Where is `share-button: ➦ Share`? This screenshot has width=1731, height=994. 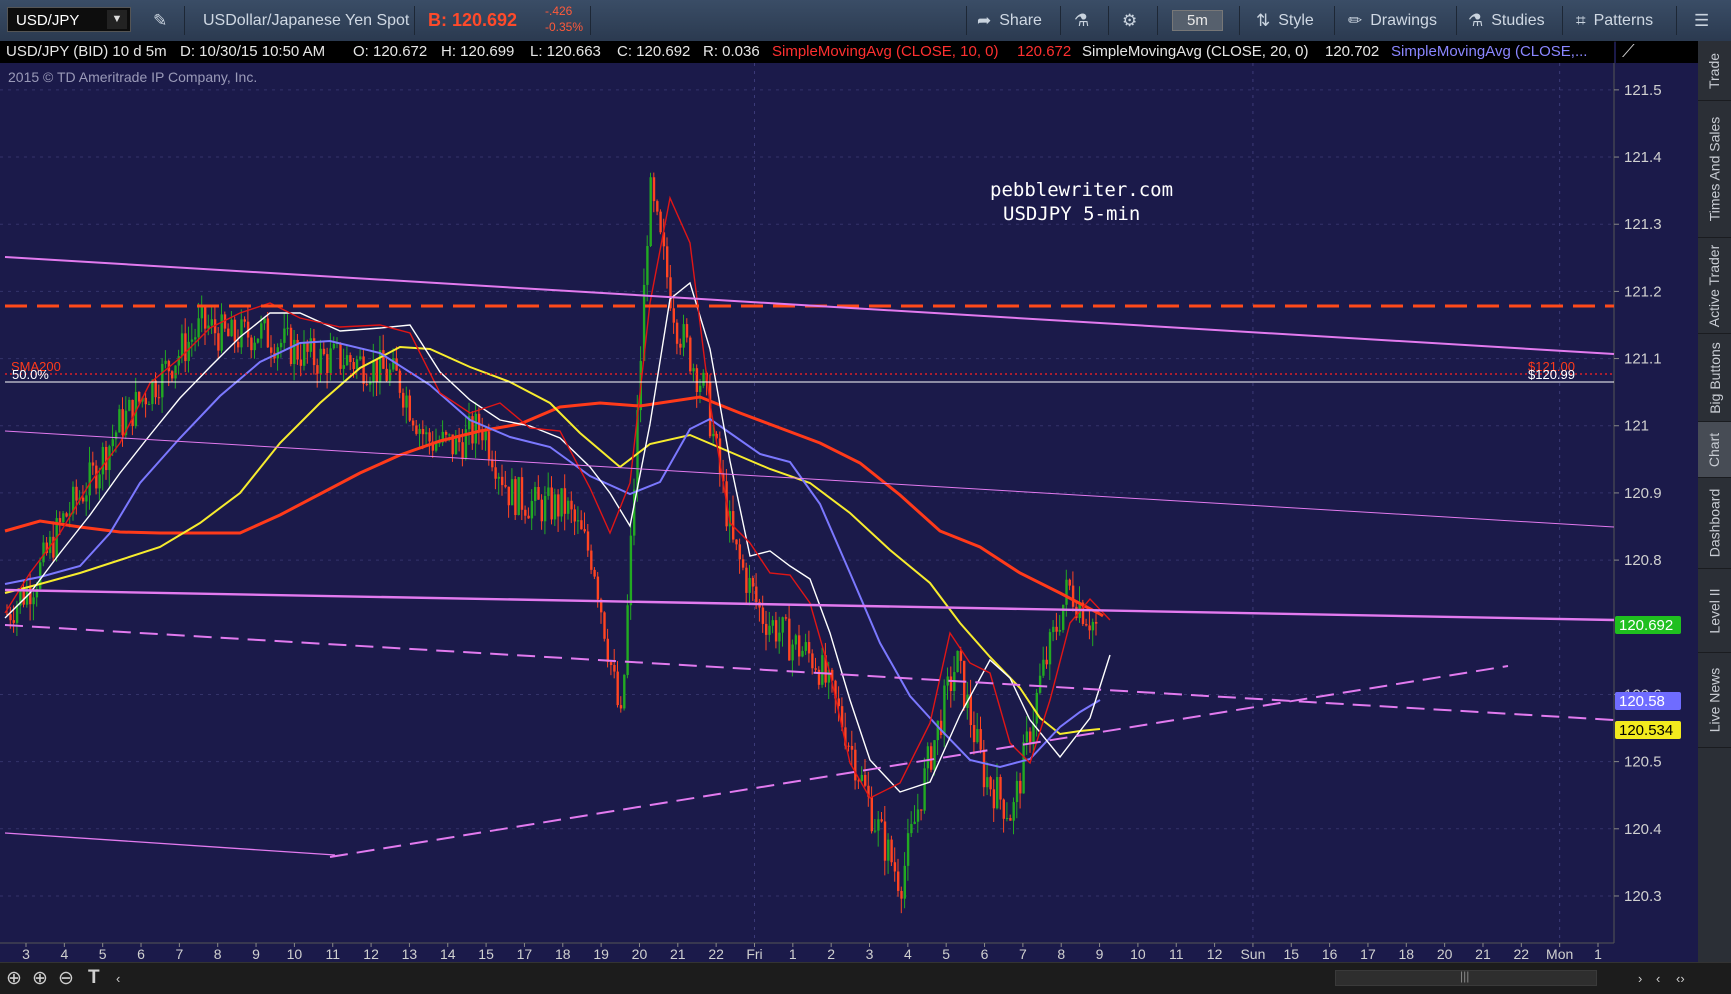 share-button: ➦ Share is located at coordinates (1009, 20).